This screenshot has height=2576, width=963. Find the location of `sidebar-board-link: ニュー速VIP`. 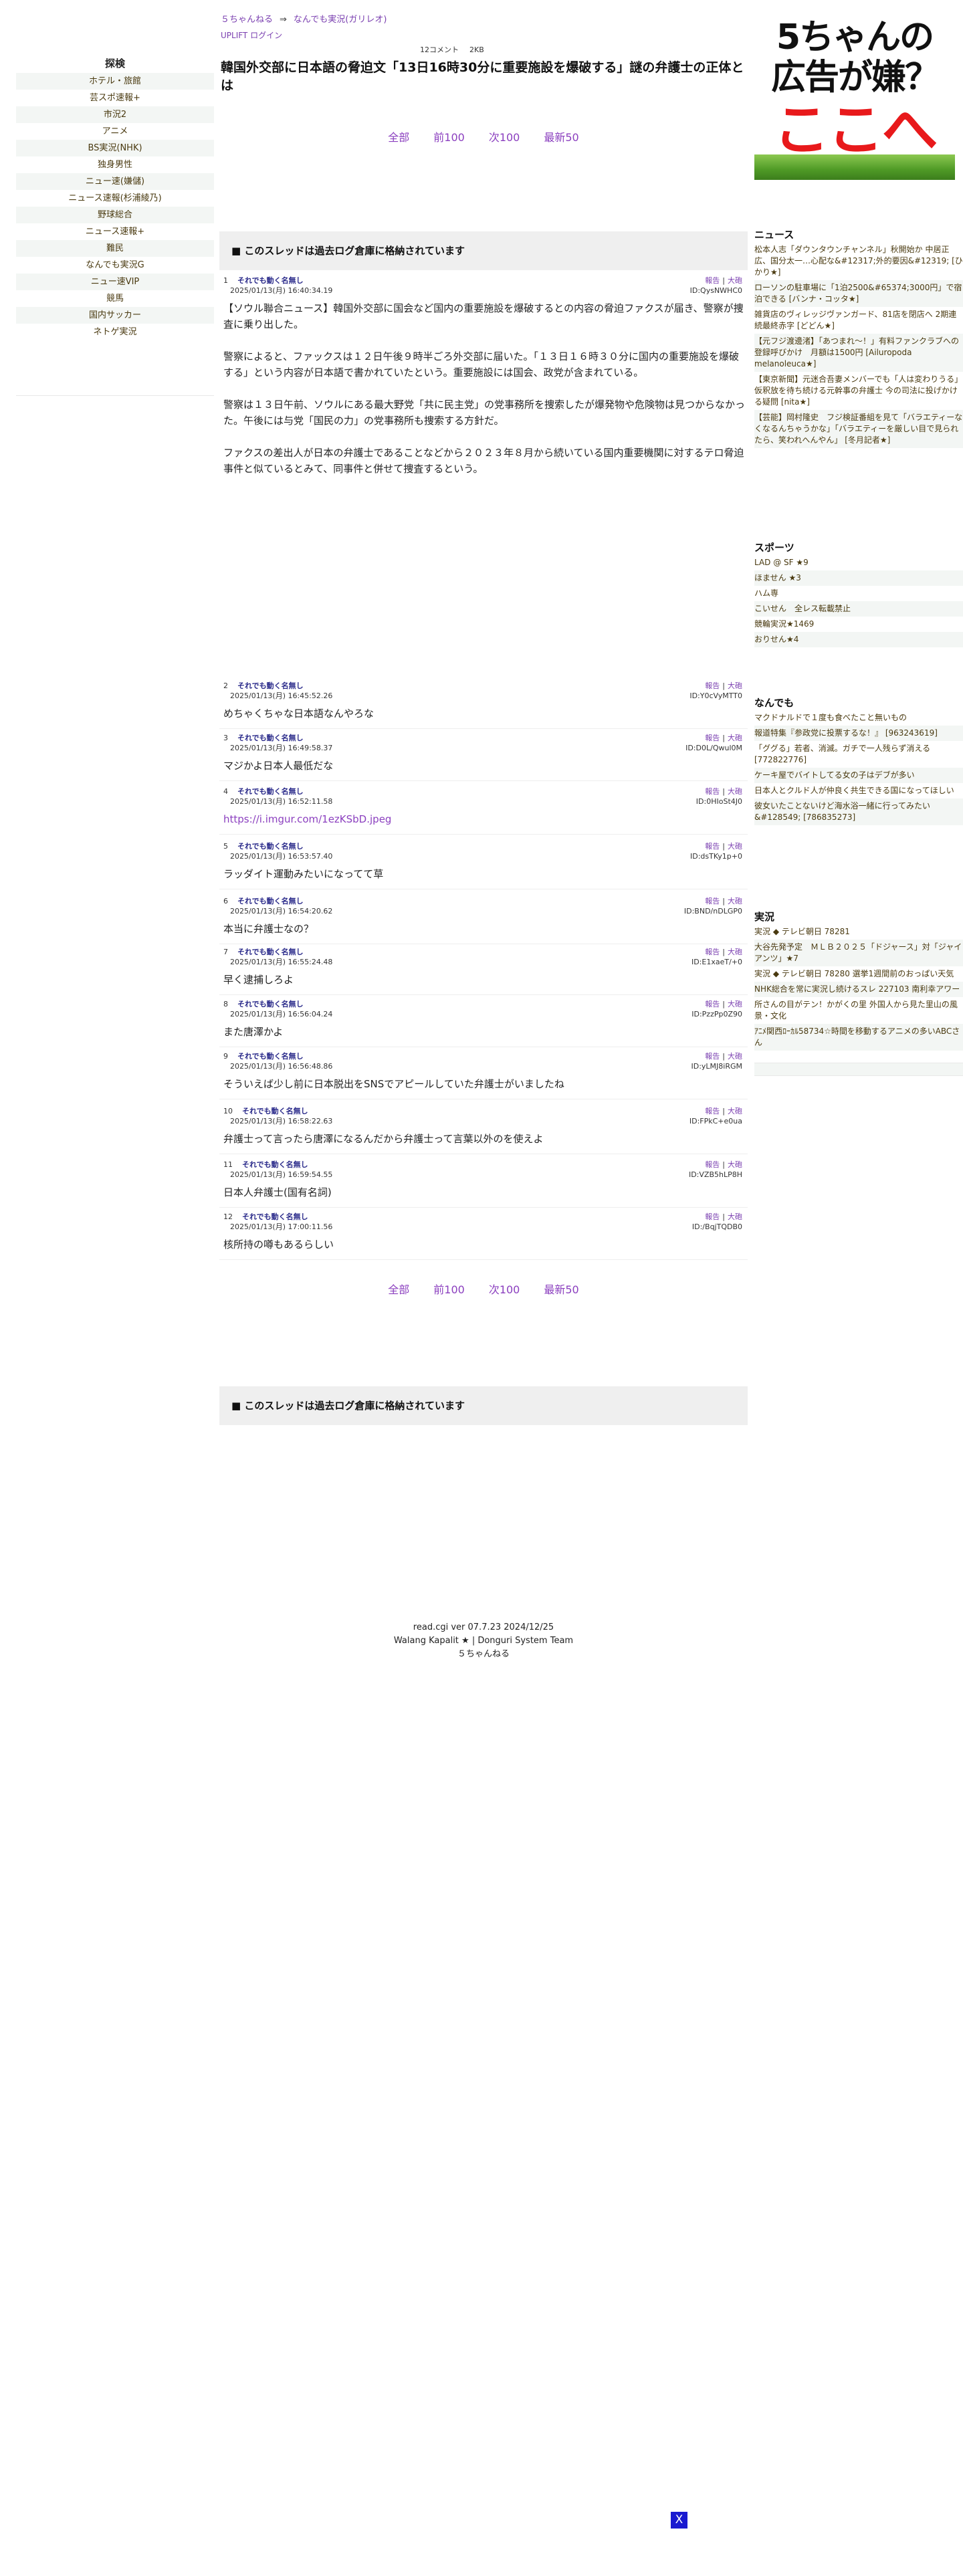

sidebar-board-link: ニュー速VIP is located at coordinates (115, 282).